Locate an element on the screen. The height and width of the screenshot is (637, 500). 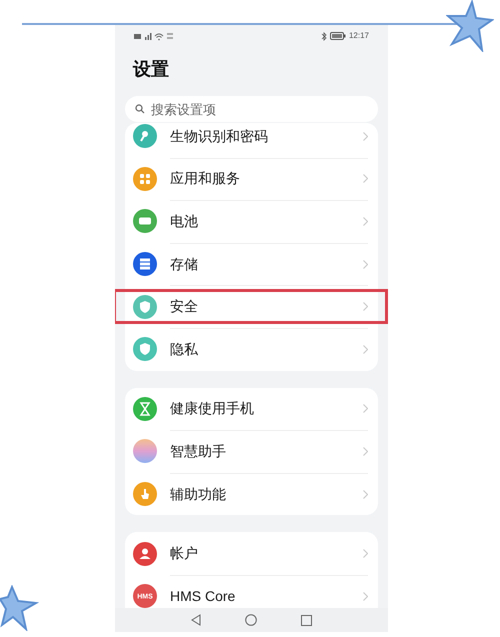
settings-item: 存储 is located at coordinates (251, 264).